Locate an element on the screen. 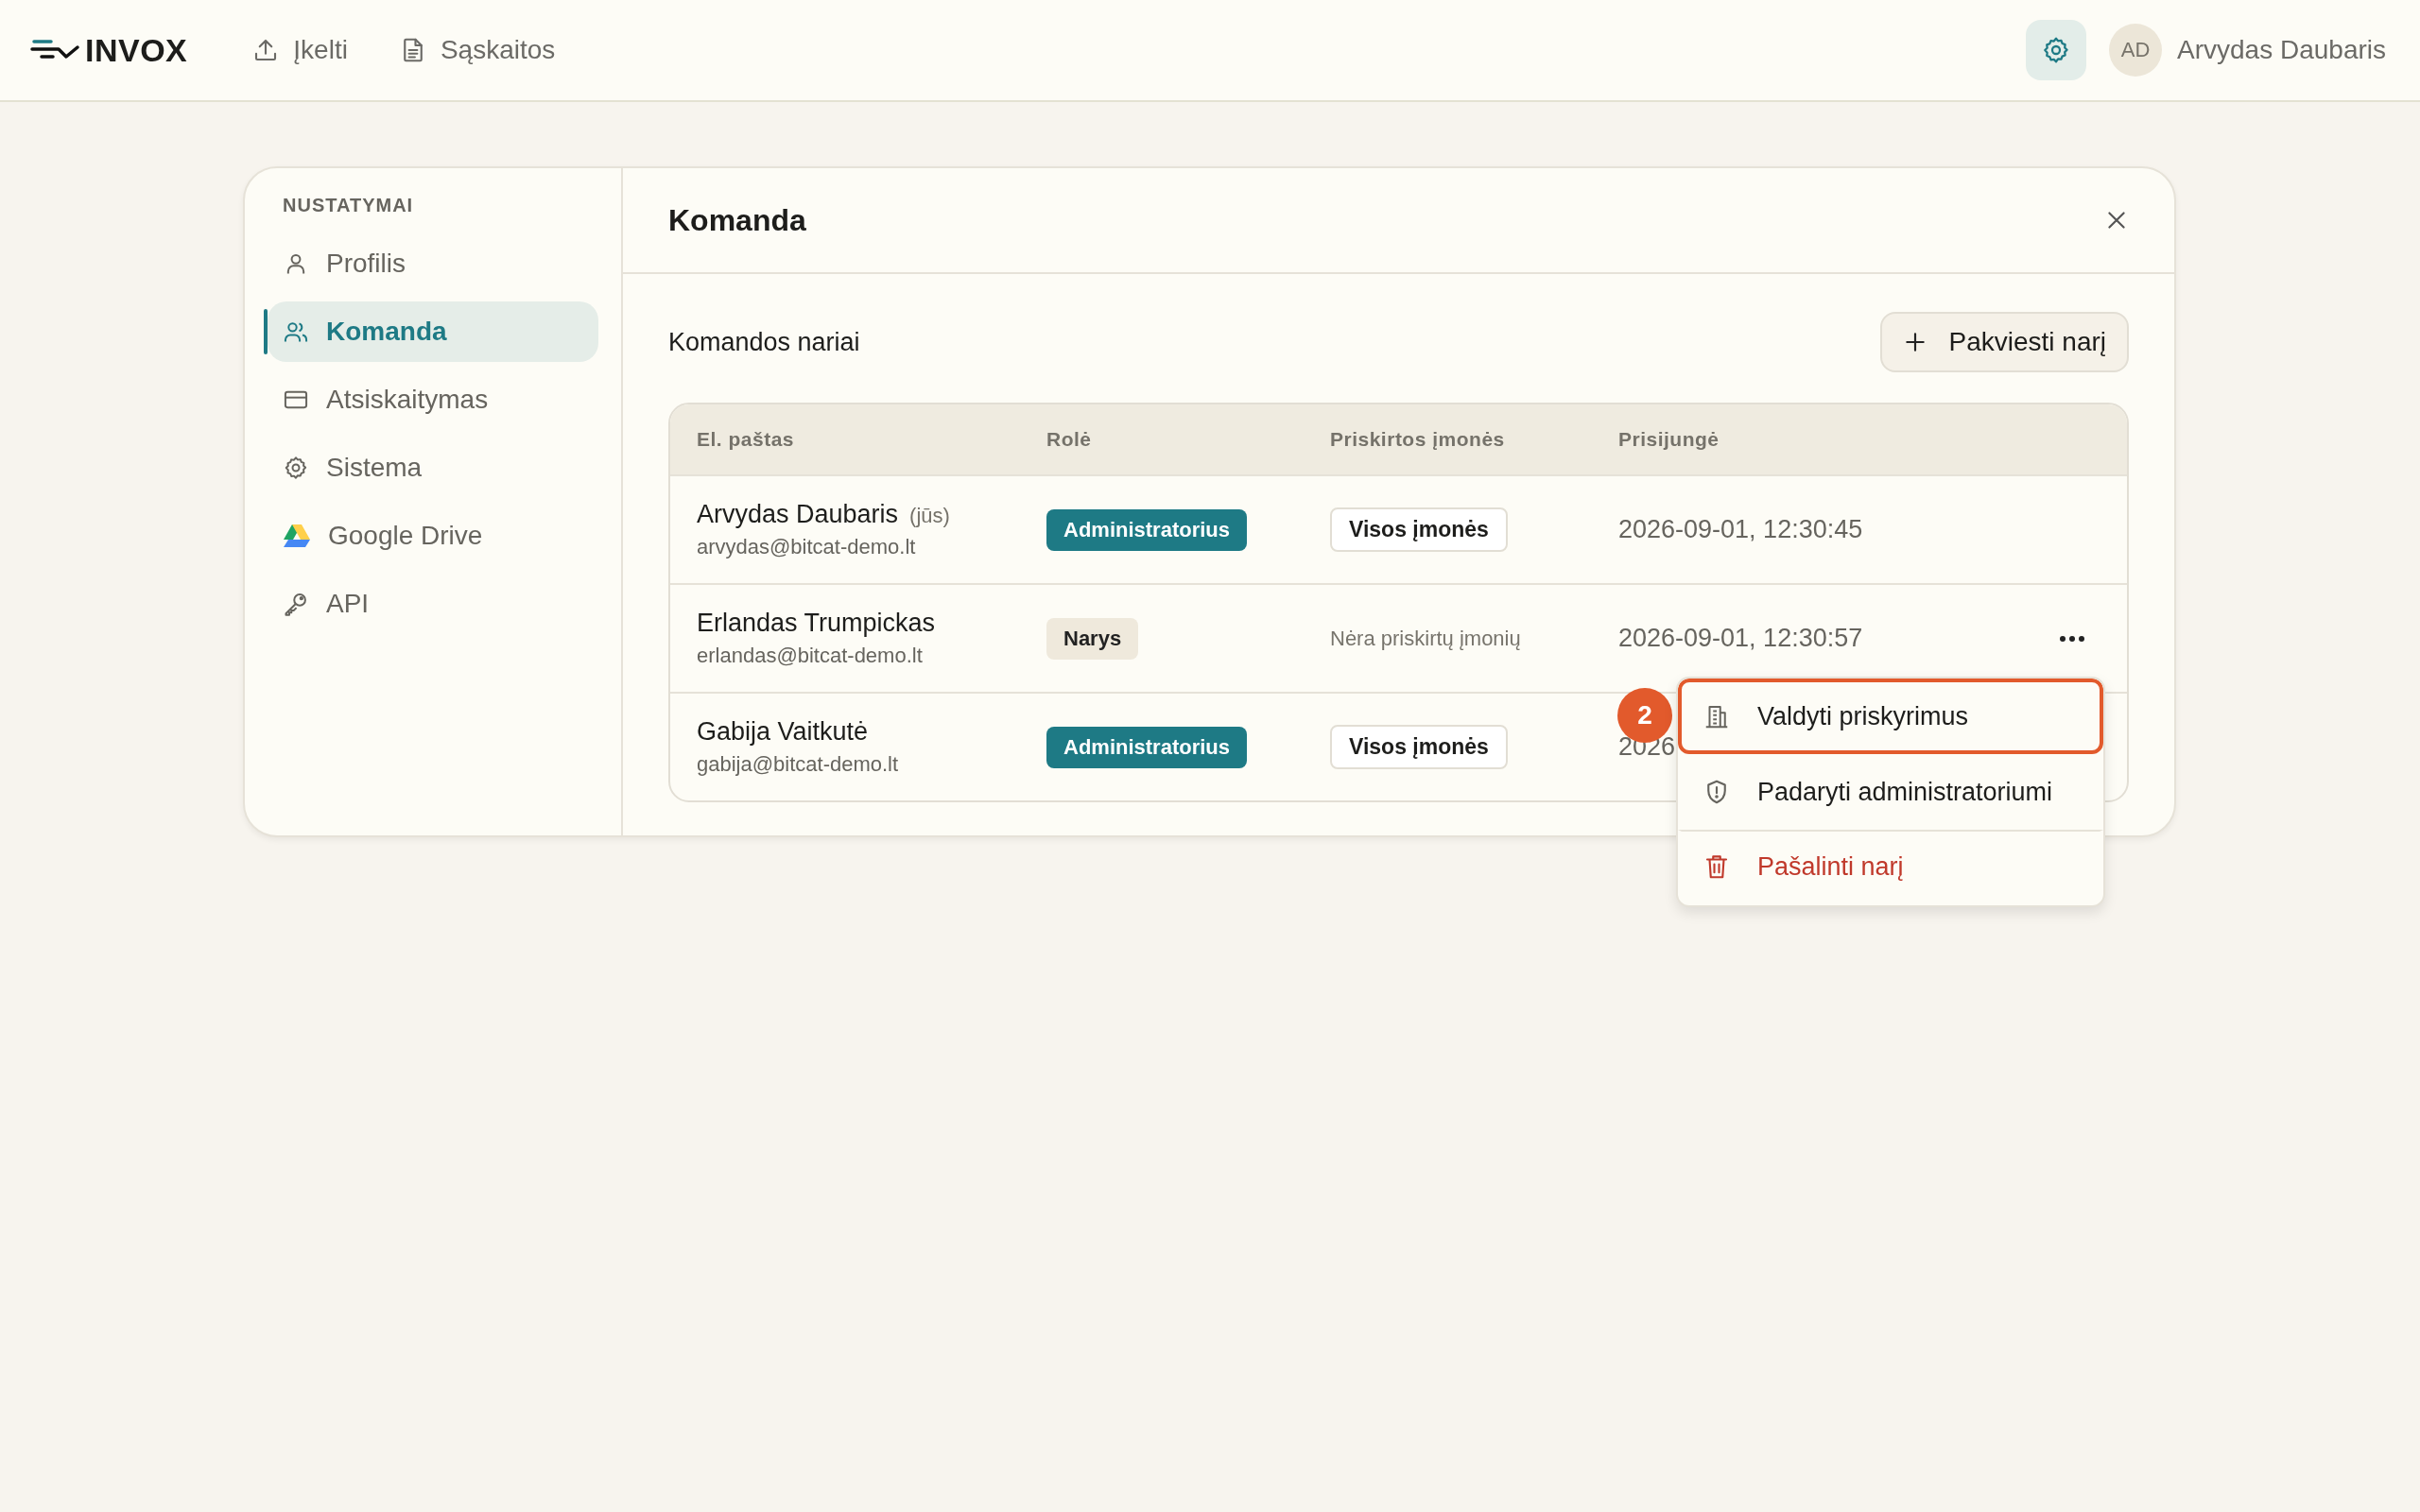  section-title: Komandos nariai is located at coordinates (764, 342).